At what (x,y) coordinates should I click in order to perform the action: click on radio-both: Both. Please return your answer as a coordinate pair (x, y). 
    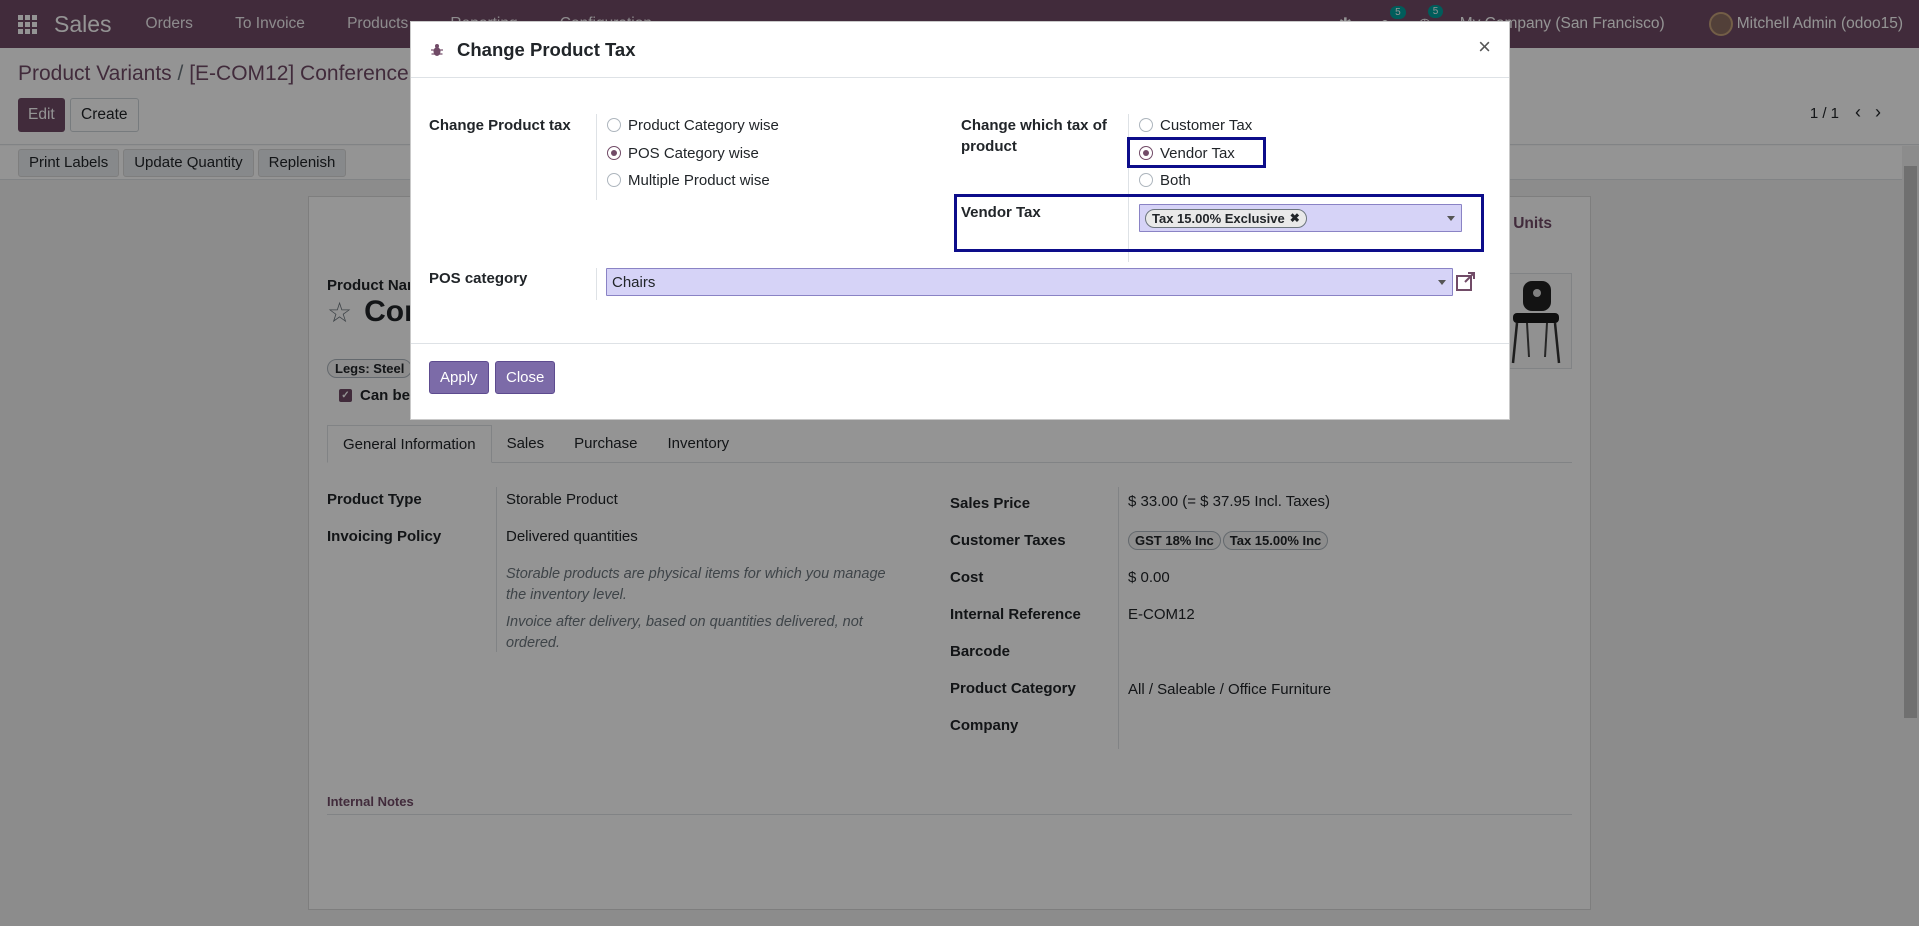
    Looking at the image, I should click on (1165, 180).